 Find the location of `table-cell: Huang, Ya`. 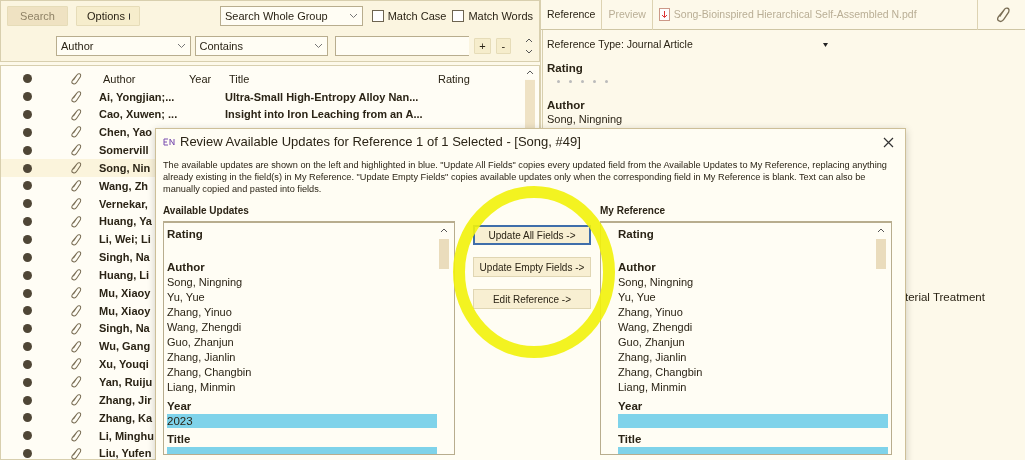

table-cell: Huang, Ya is located at coordinates (125, 221).